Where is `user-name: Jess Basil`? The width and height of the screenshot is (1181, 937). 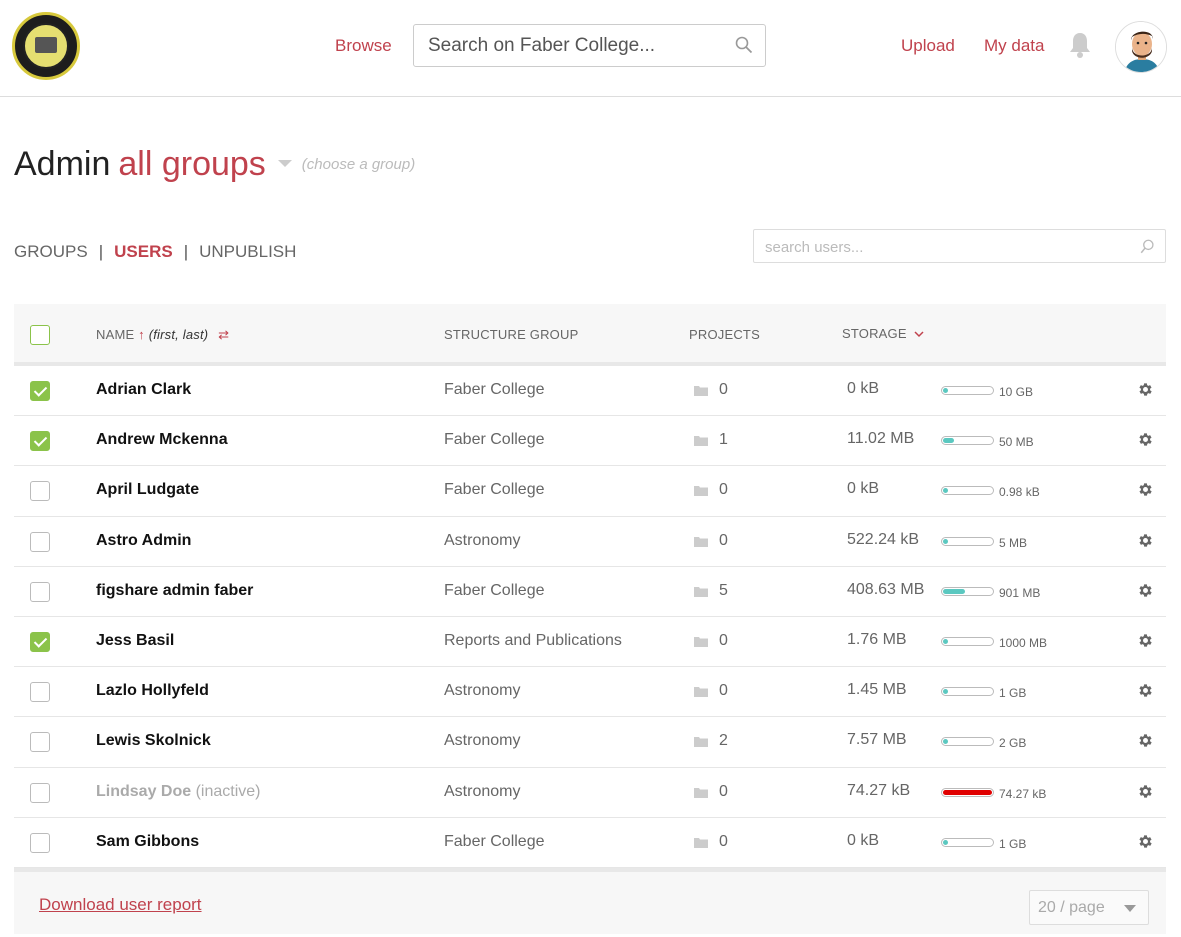 user-name: Jess Basil is located at coordinates (135, 641).